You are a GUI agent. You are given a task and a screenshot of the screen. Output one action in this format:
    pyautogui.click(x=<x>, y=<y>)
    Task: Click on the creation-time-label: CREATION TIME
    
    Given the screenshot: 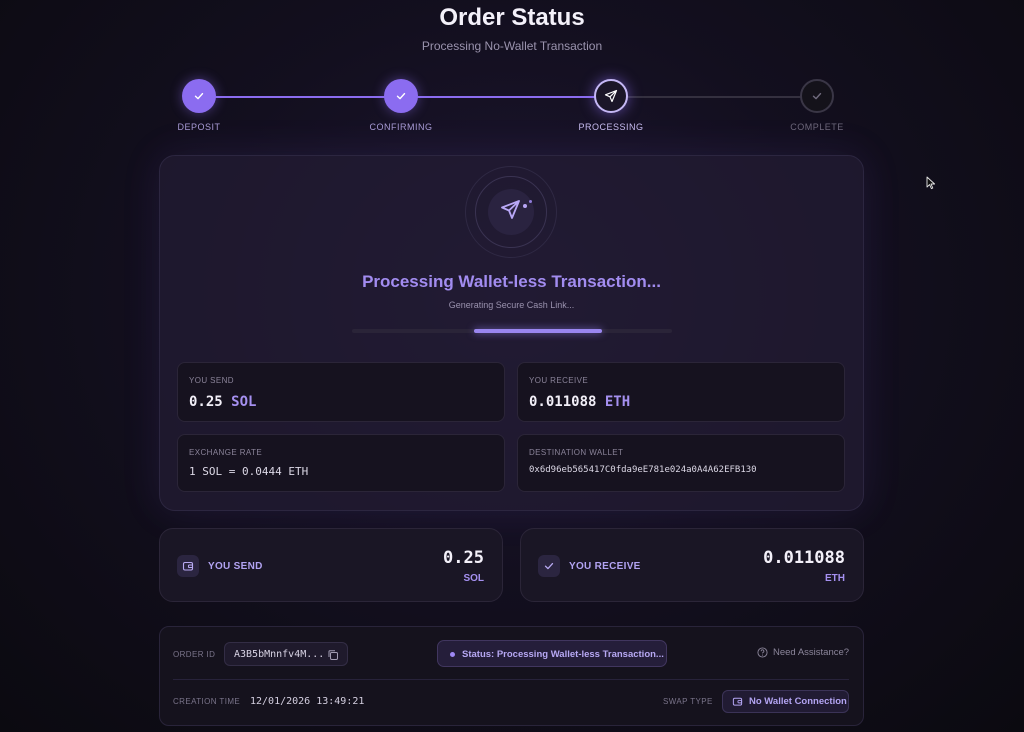 What is the action you would take?
    pyautogui.click(x=207, y=701)
    